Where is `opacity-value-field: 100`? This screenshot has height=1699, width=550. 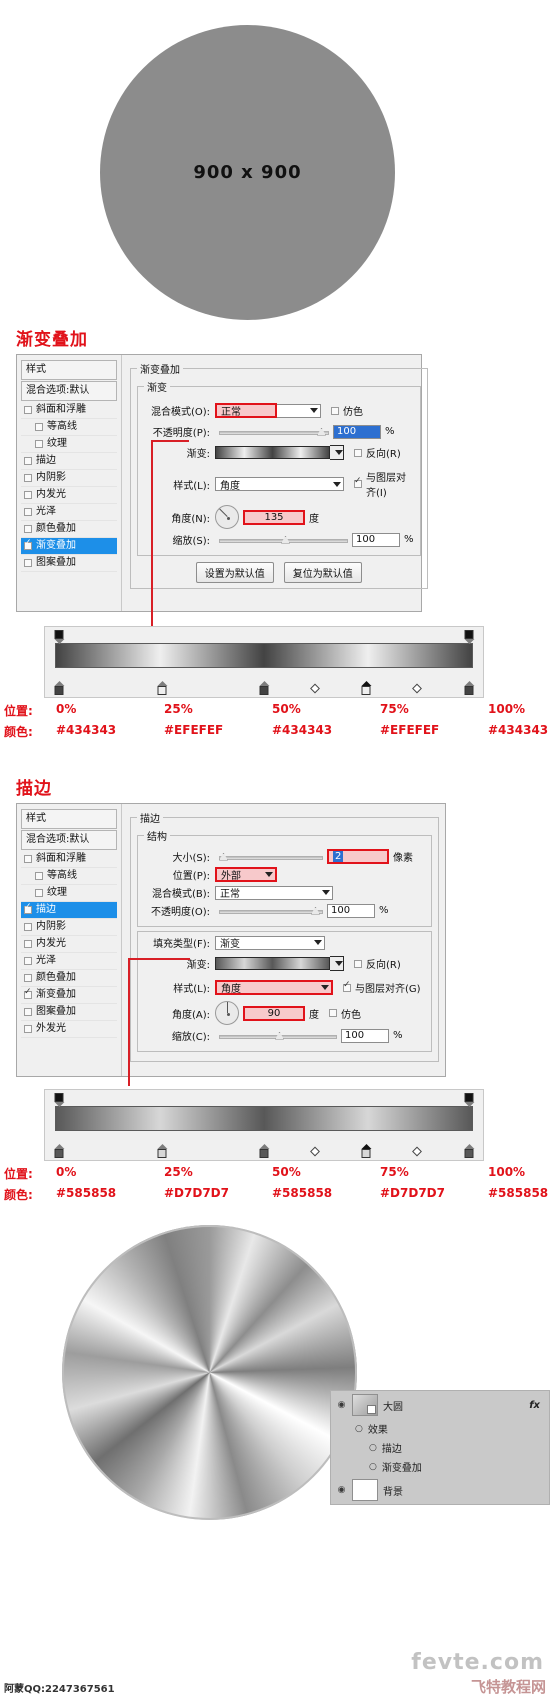
opacity-value-field: 100 is located at coordinates (357, 431).